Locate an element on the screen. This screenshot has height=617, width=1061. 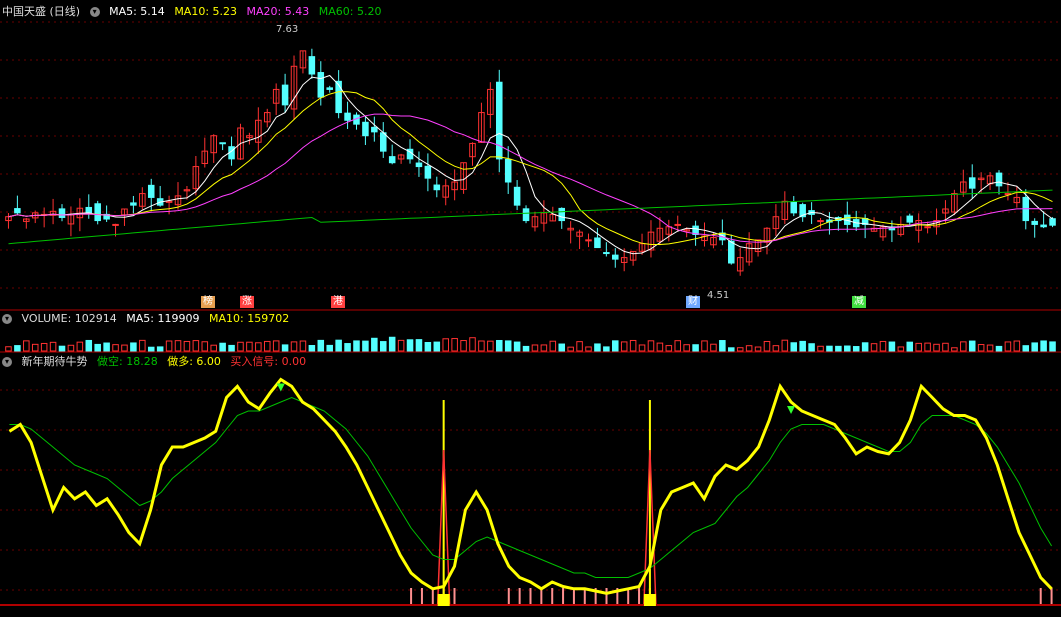
event-tag: 涨 is located at coordinates (247, 302).